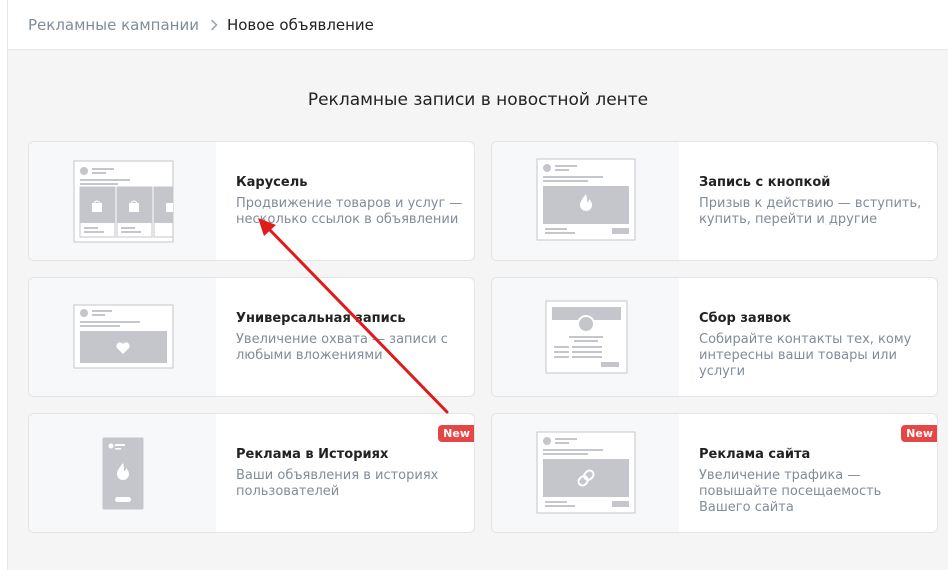 This screenshot has width=948, height=570. I want to click on chevron-right-icon, so click(214, 24).